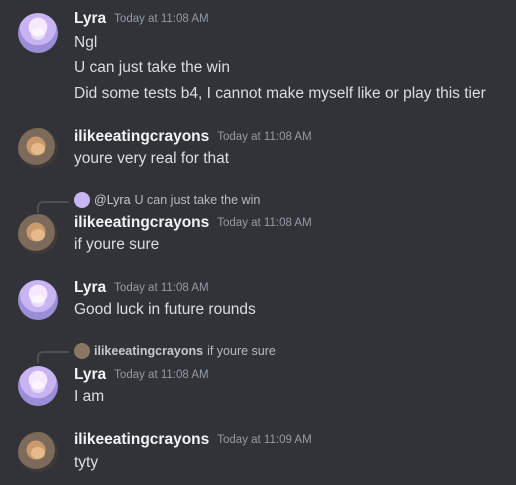  What do you see at coordinates (117, 244) in the screenshot?
I see `message-text: if youre sure` at bounding box center [117, 244].